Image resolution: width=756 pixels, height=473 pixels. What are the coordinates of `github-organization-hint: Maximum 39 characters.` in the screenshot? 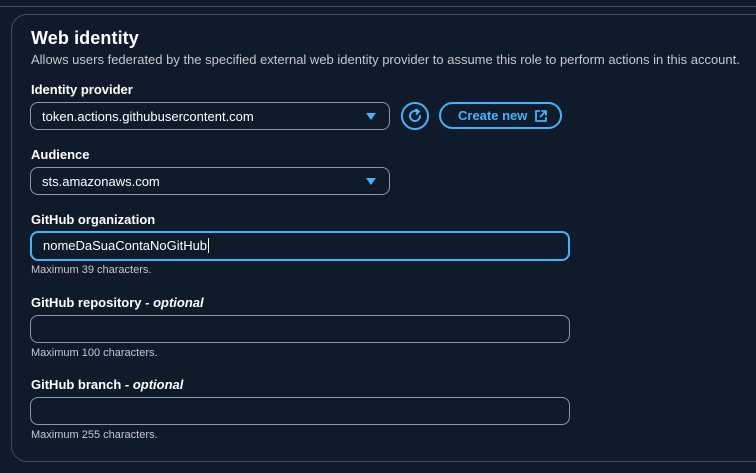 It's located at (91, 270).